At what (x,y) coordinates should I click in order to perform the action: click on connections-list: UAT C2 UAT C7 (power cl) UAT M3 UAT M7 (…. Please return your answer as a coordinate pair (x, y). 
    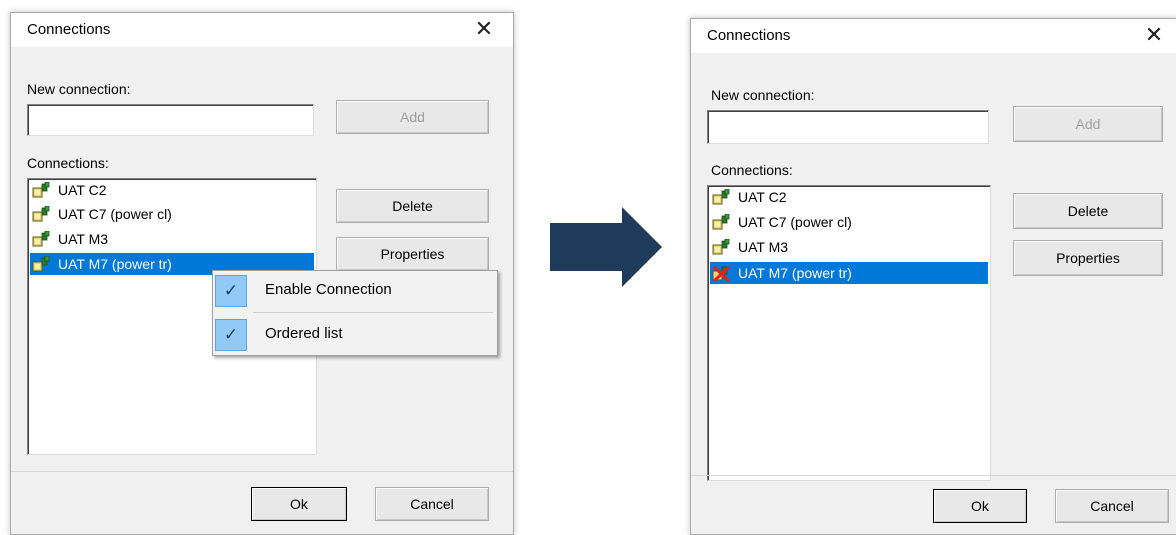
    Looking at the image, I should click on (849, 333).